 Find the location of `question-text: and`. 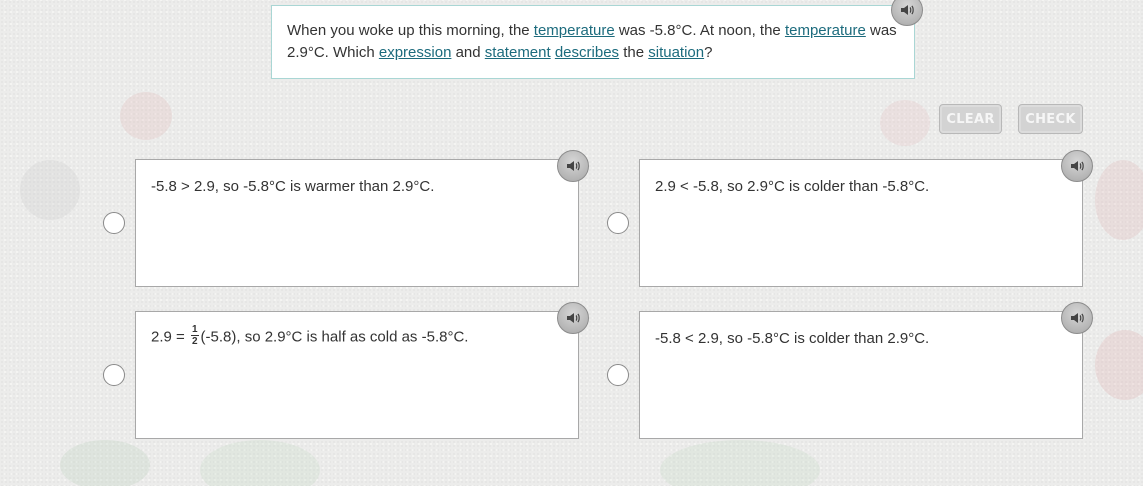

question-text: and is located at coordinates (468, 52).